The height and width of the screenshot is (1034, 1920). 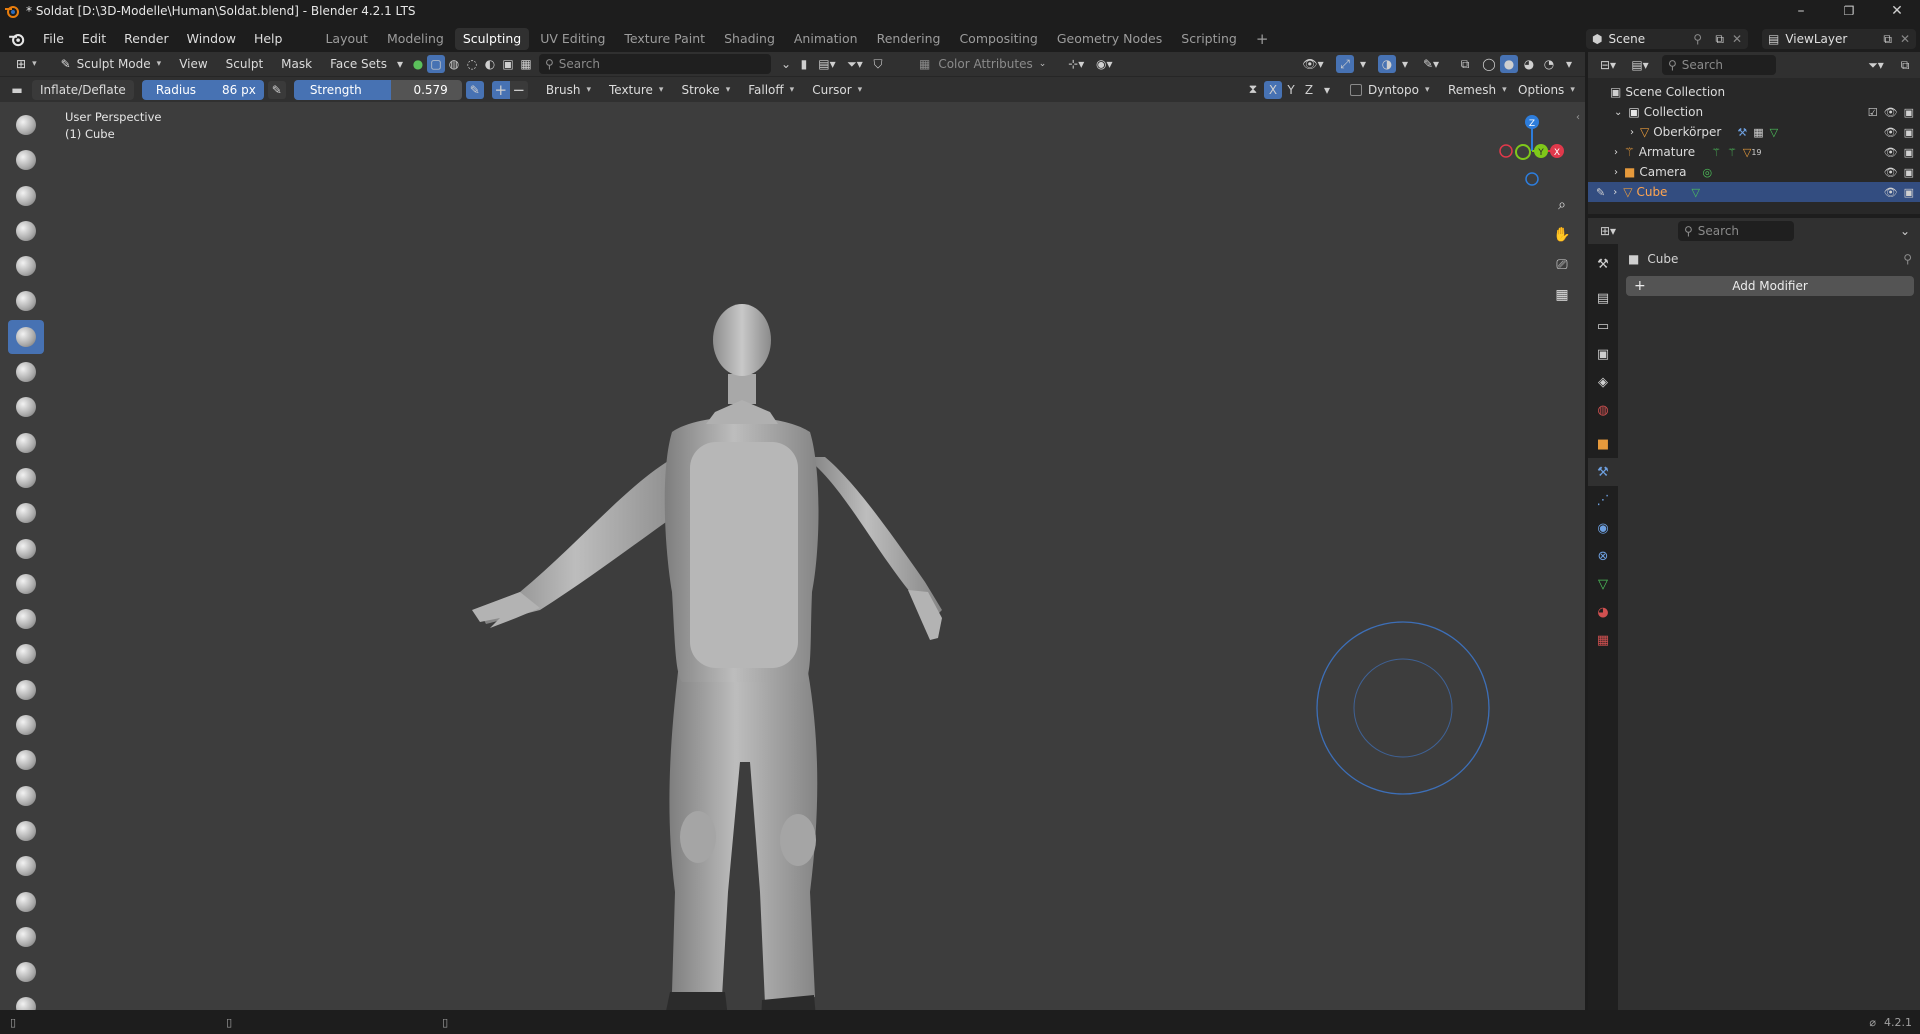 I want to click on tab-texture-paint: Texture Paint, so click(x=664, y=39).